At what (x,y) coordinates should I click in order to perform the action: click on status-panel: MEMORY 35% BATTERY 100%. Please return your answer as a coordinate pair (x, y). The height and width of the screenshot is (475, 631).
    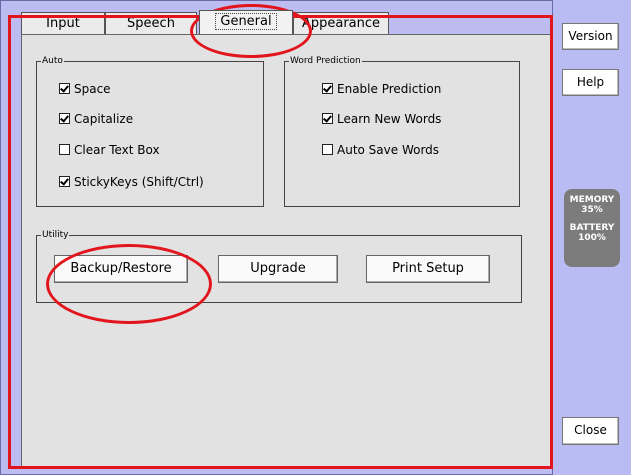
    Looking at the image, I should click on (592, 228).